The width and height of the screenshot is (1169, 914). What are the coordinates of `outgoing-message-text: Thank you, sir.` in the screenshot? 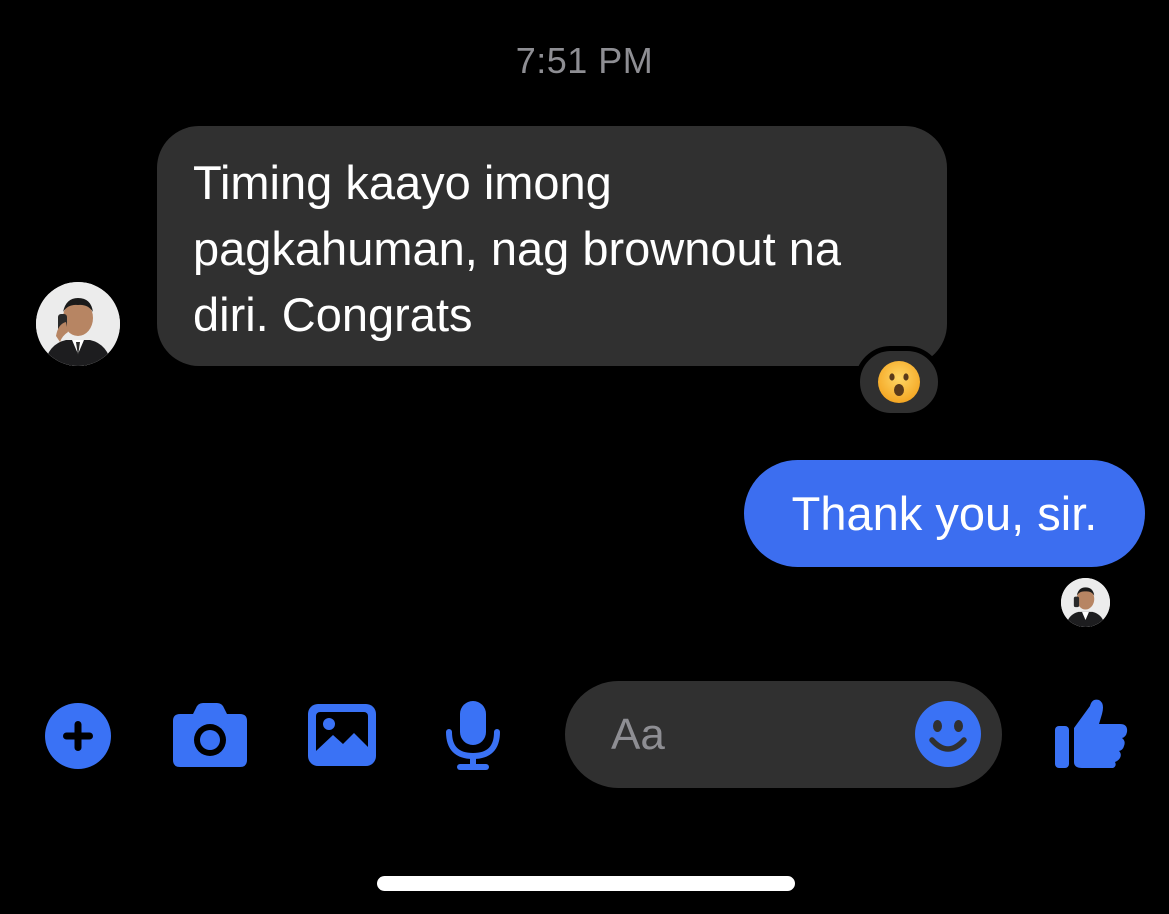 It's located at (944, 513).